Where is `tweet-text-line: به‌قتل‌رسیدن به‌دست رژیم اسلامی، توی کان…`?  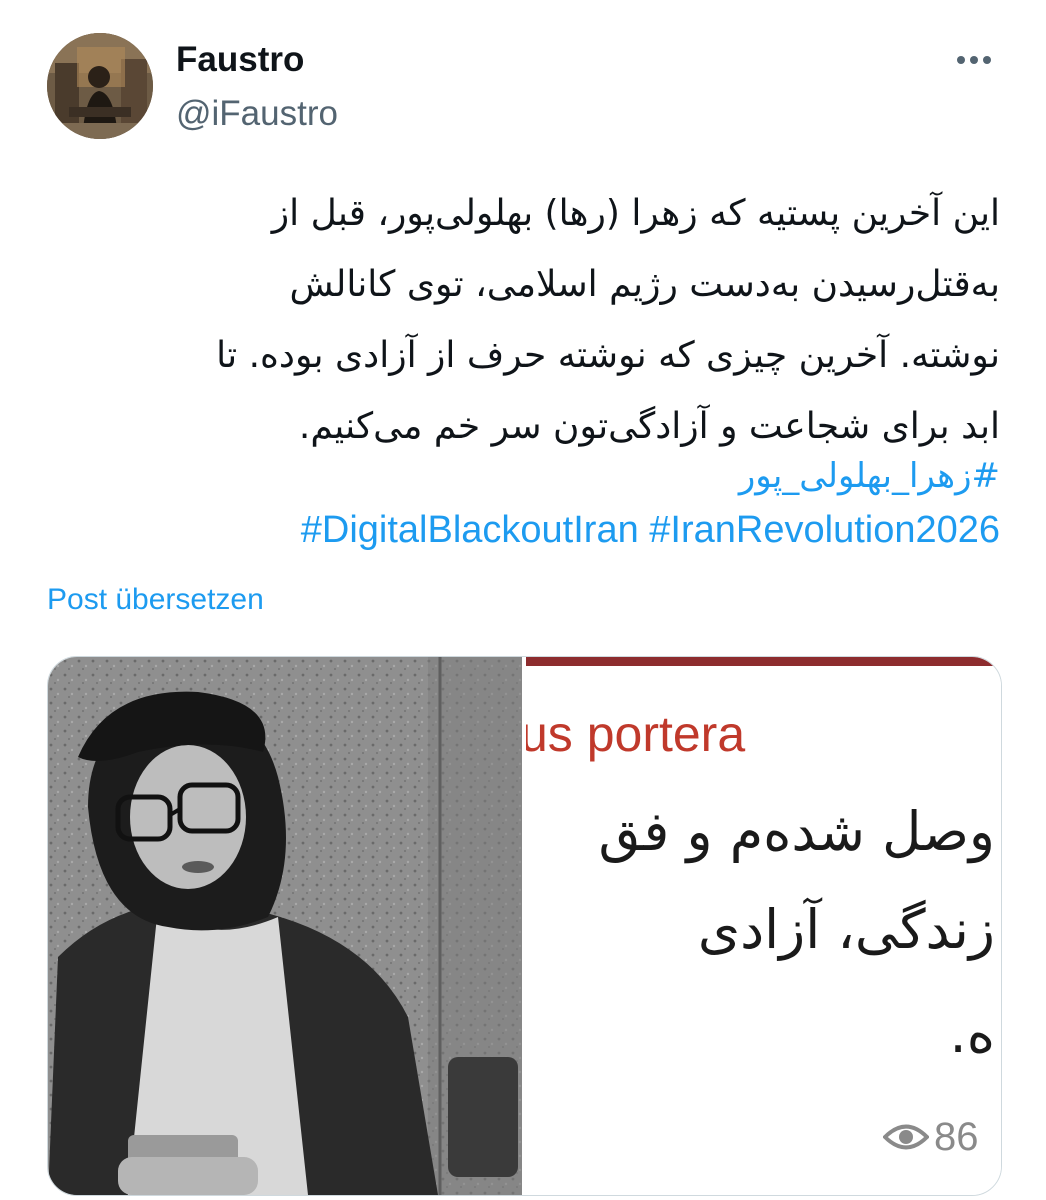
tweet-text-line: به‌قتل‌رسیدن به‌دست رژیم اسلامی، توی کان… is located at coordinates (644, 284).